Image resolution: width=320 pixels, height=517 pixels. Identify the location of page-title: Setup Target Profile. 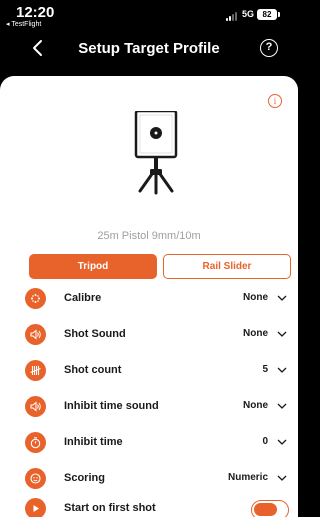
(149, 48).